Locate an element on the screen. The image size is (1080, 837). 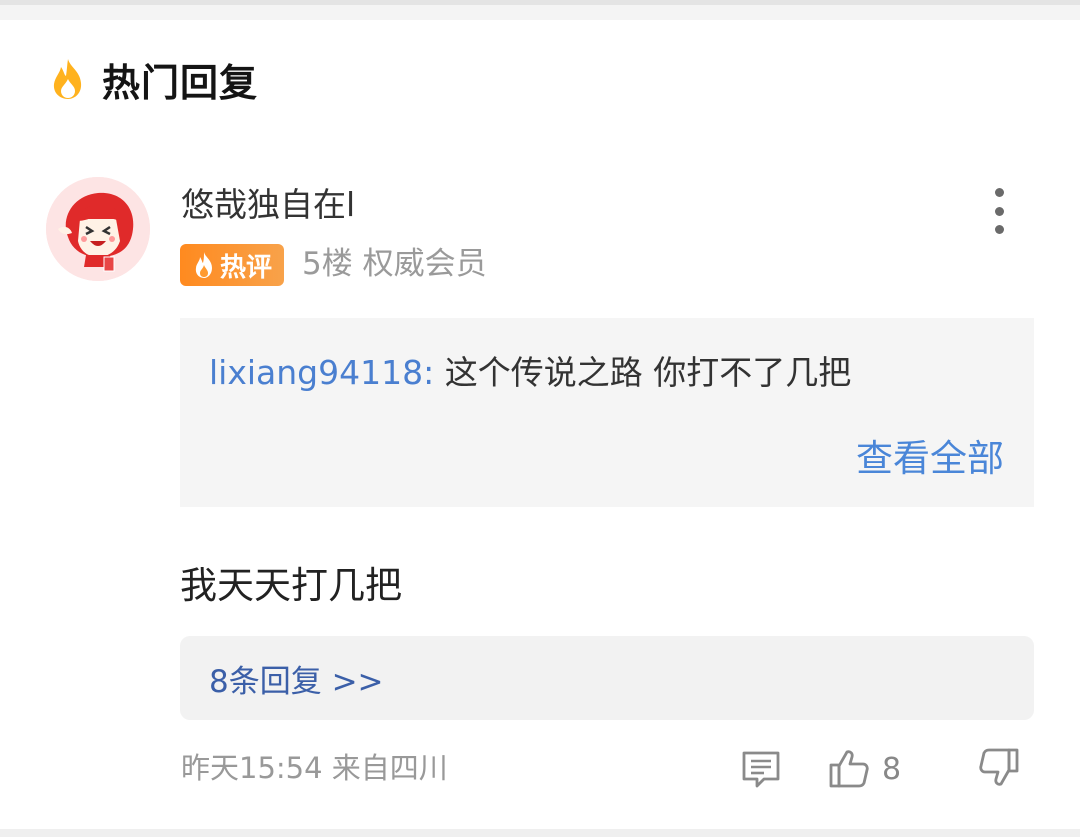
avatar is located at coordinates (98, 229).